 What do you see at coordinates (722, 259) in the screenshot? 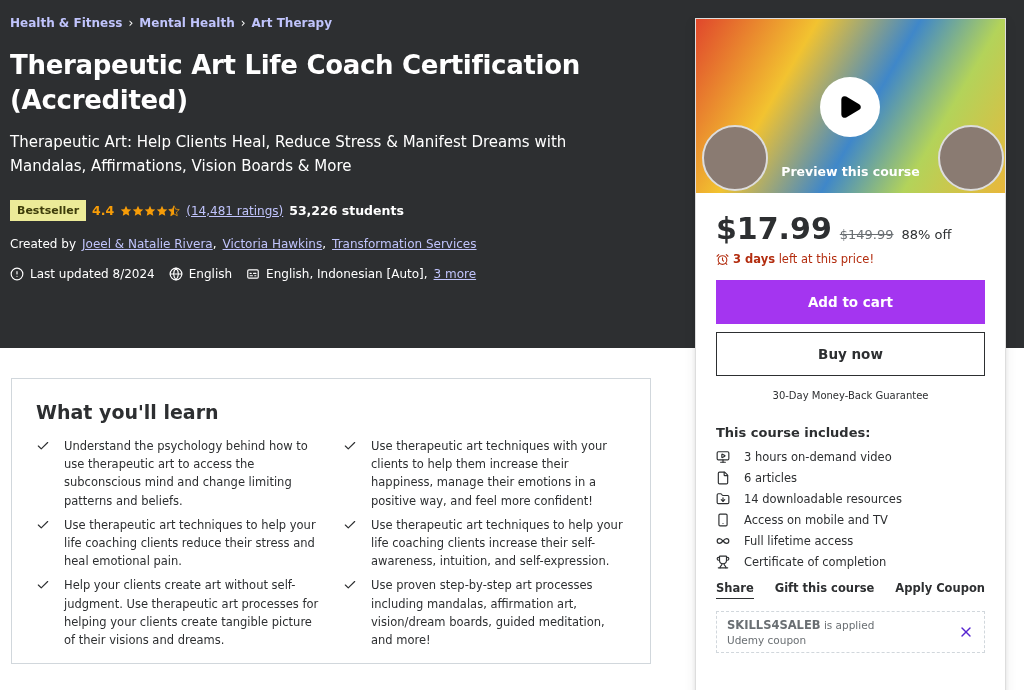
I see `alarm-icon` at bounding box center [722, 259].